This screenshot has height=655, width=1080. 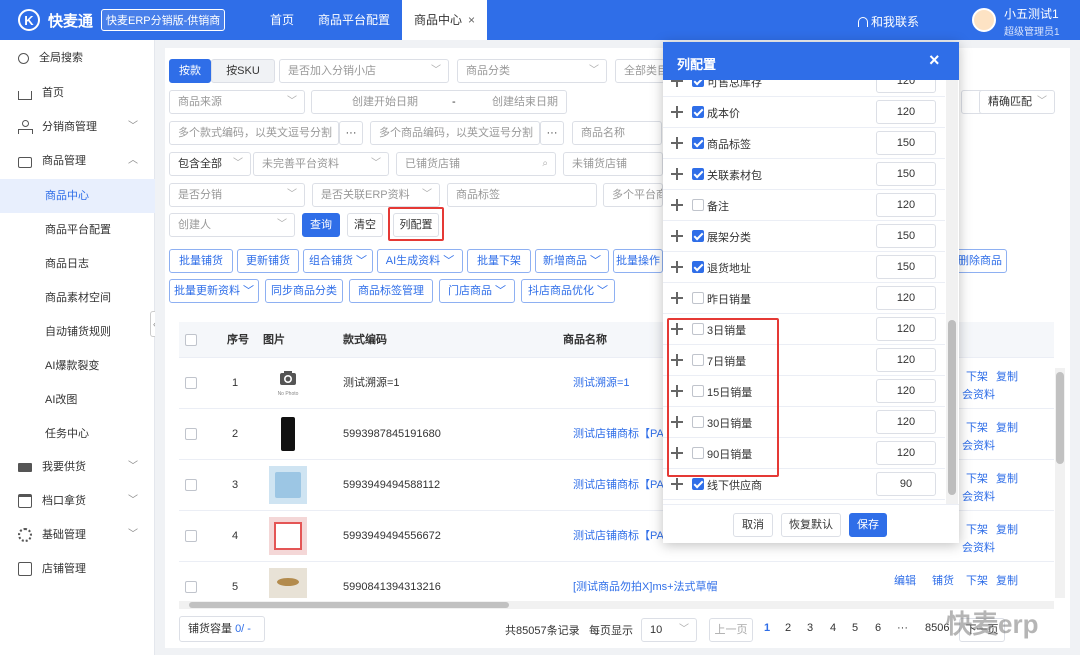 I want to click on bulk-ops-button: 批量操作, so click(x=638, y=261).